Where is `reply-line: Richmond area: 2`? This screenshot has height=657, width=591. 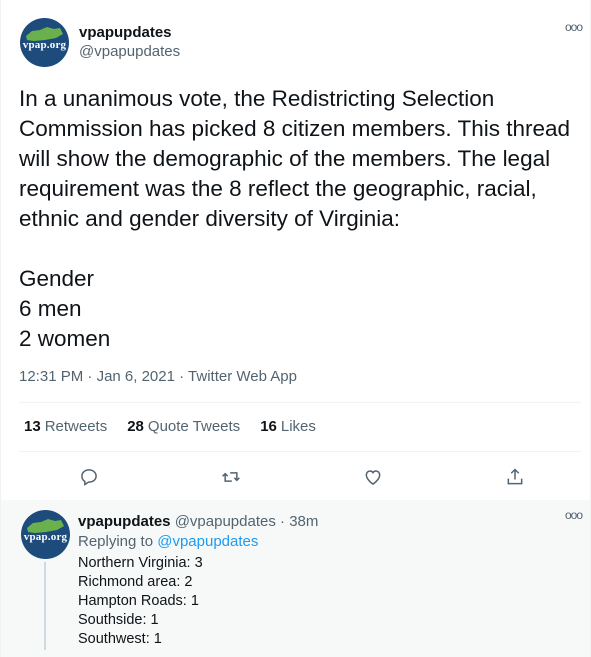 reply-line: Richmond area: 2 is located at coordinates (135, 582).